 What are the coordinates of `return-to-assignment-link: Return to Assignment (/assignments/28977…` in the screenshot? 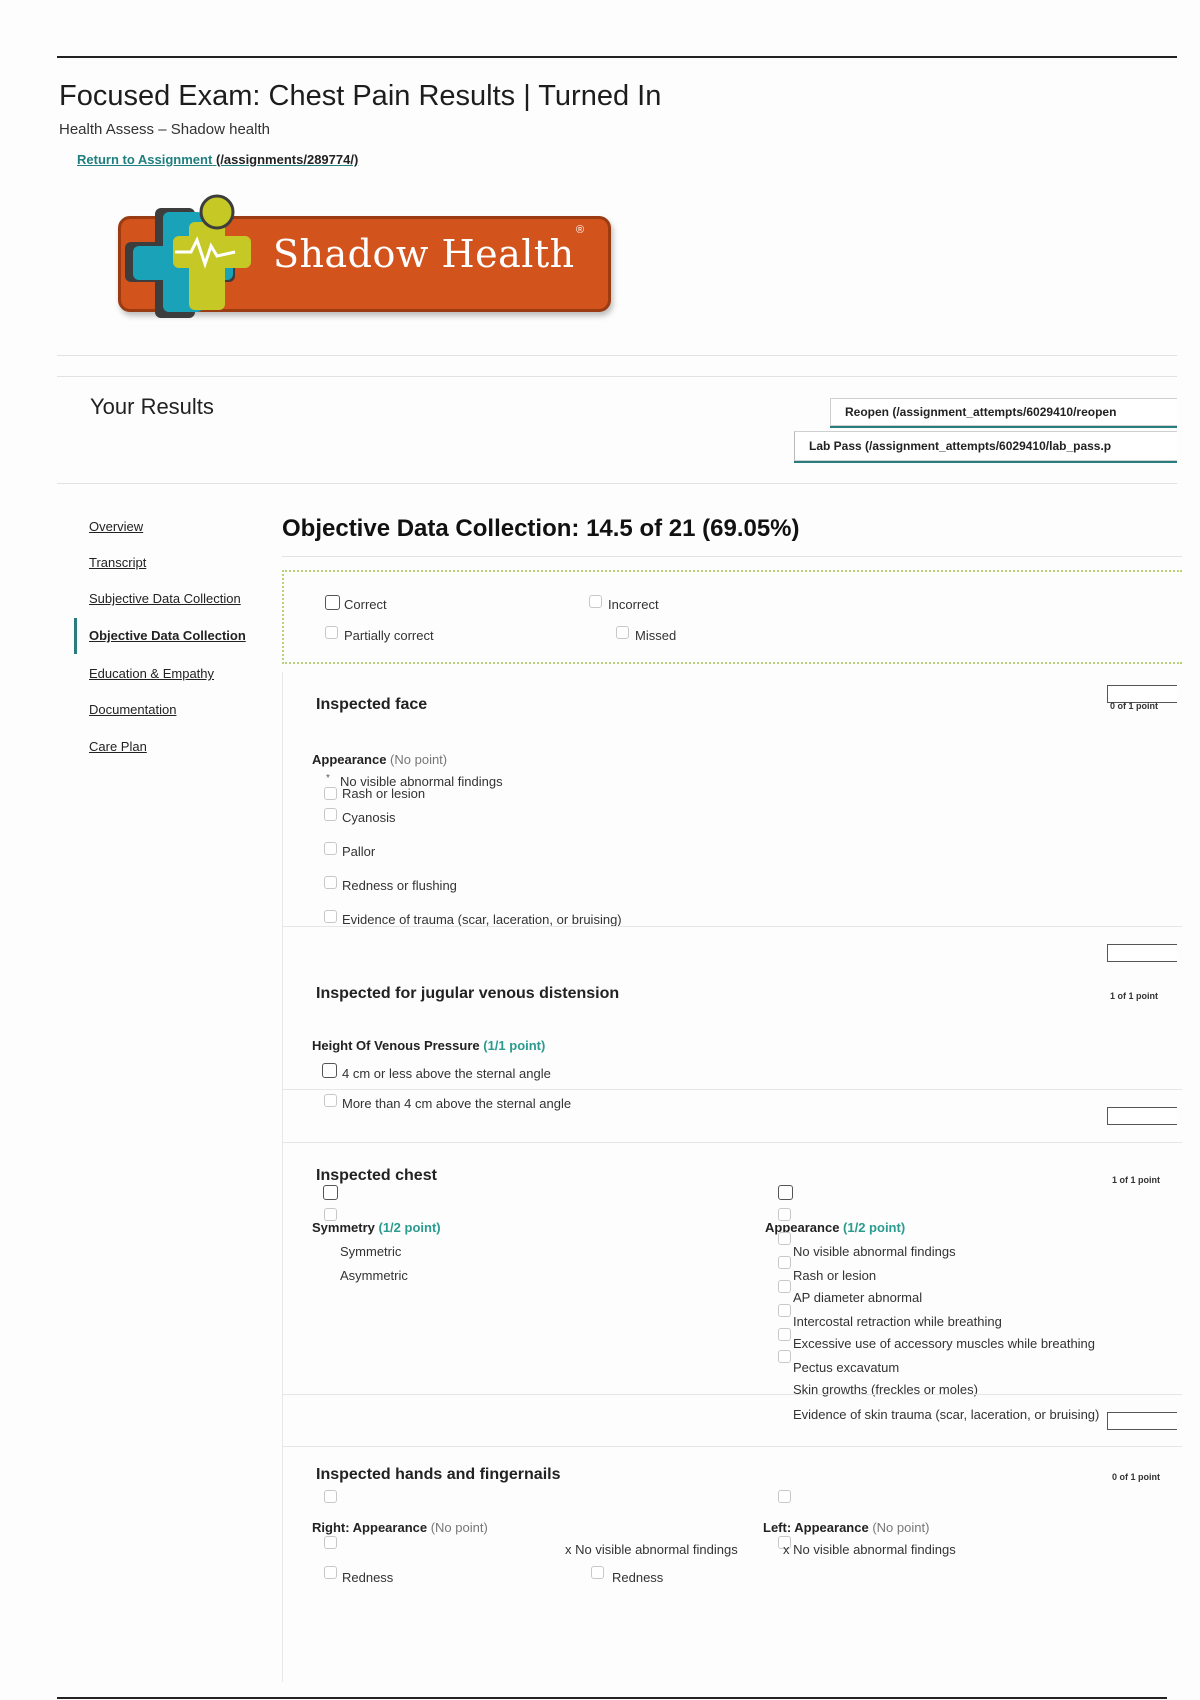 It's located at (217, 159).